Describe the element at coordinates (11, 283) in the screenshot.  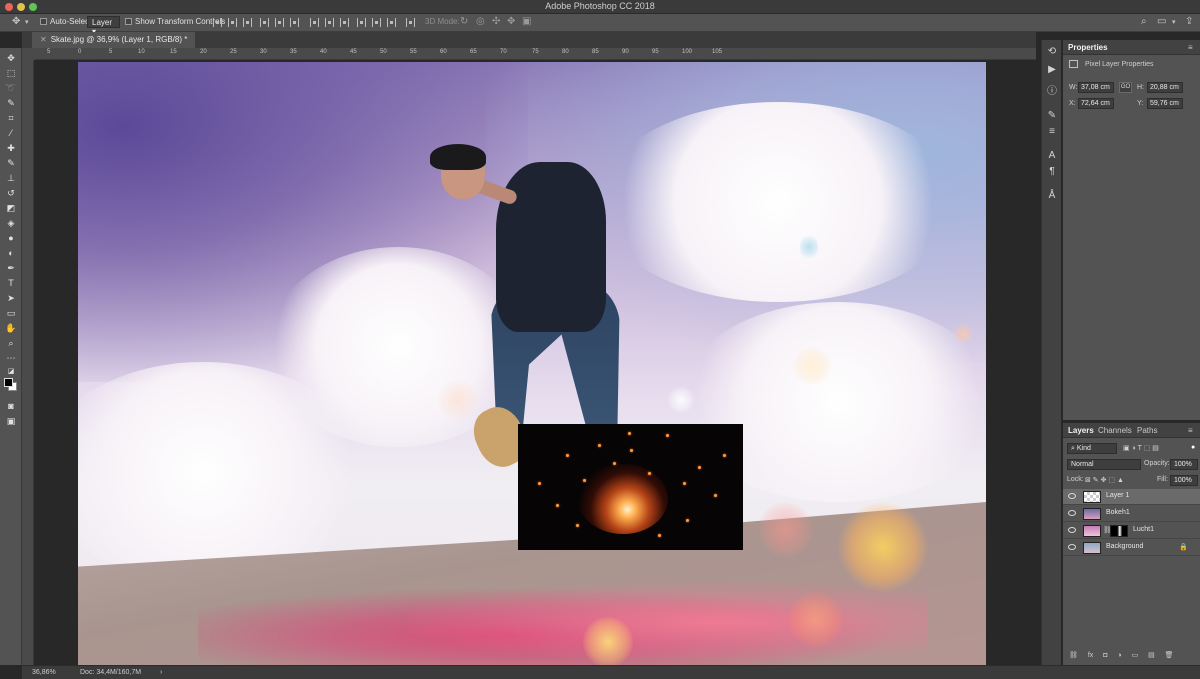
I see `type-tool-icon: T` at that location.